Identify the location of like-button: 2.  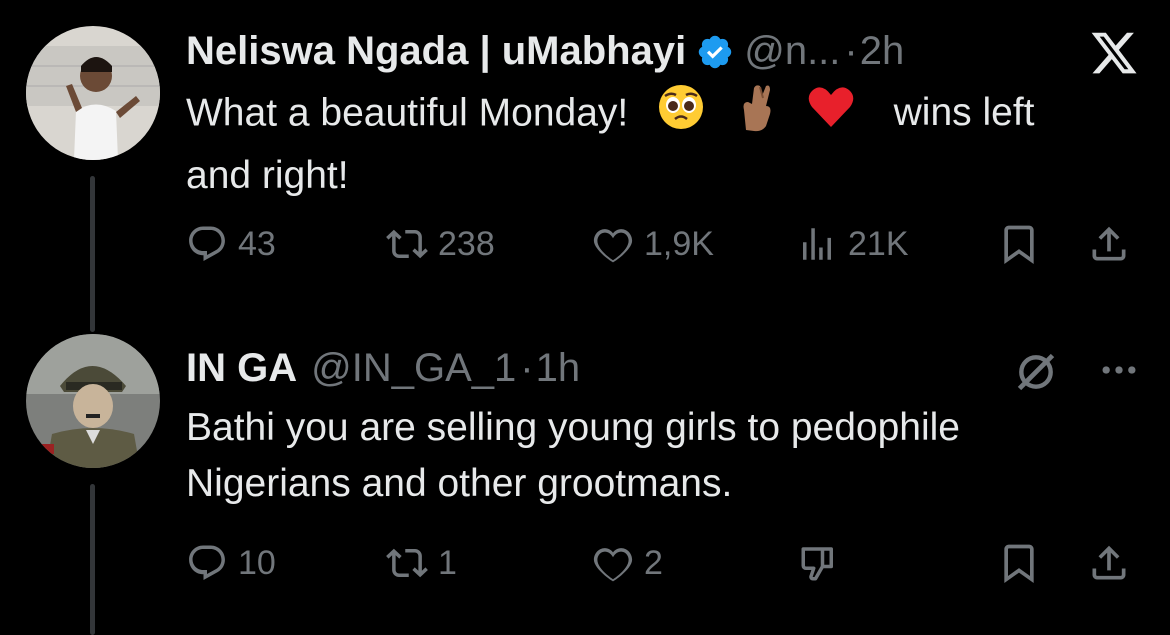
(627, 563).